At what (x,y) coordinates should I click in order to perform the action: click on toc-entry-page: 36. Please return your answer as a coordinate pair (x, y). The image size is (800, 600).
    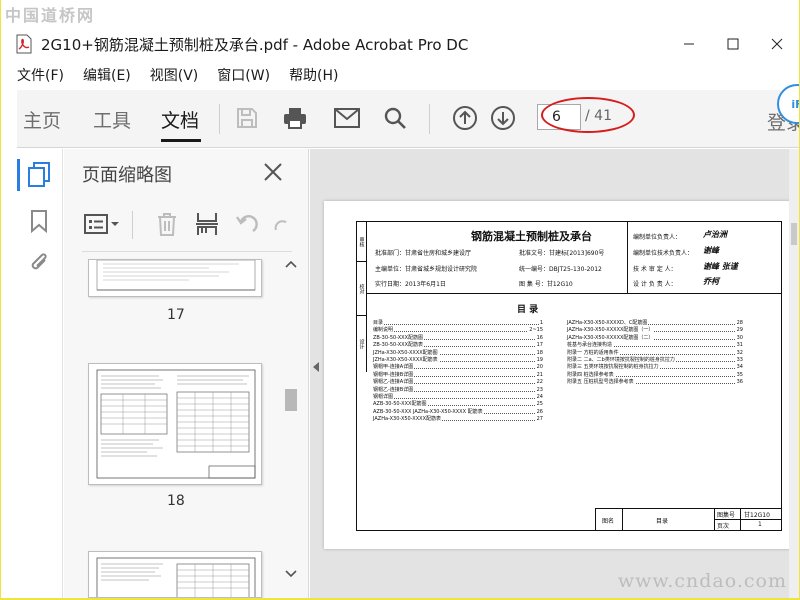
    Looking at the image, I should click on (739, 383).